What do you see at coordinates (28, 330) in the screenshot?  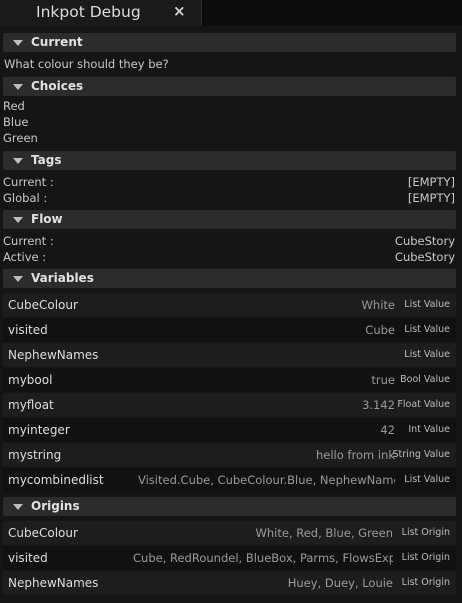 I see `variable-name: visited` at bounding box center [28, 330].